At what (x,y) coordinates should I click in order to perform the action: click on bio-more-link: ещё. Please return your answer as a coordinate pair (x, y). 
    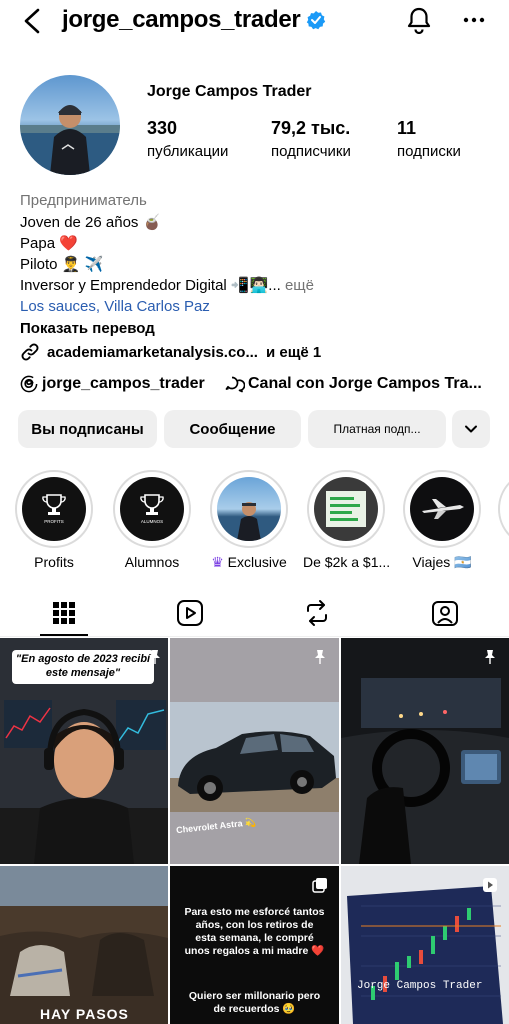
    Looking at the image, I should click on (297, 285).